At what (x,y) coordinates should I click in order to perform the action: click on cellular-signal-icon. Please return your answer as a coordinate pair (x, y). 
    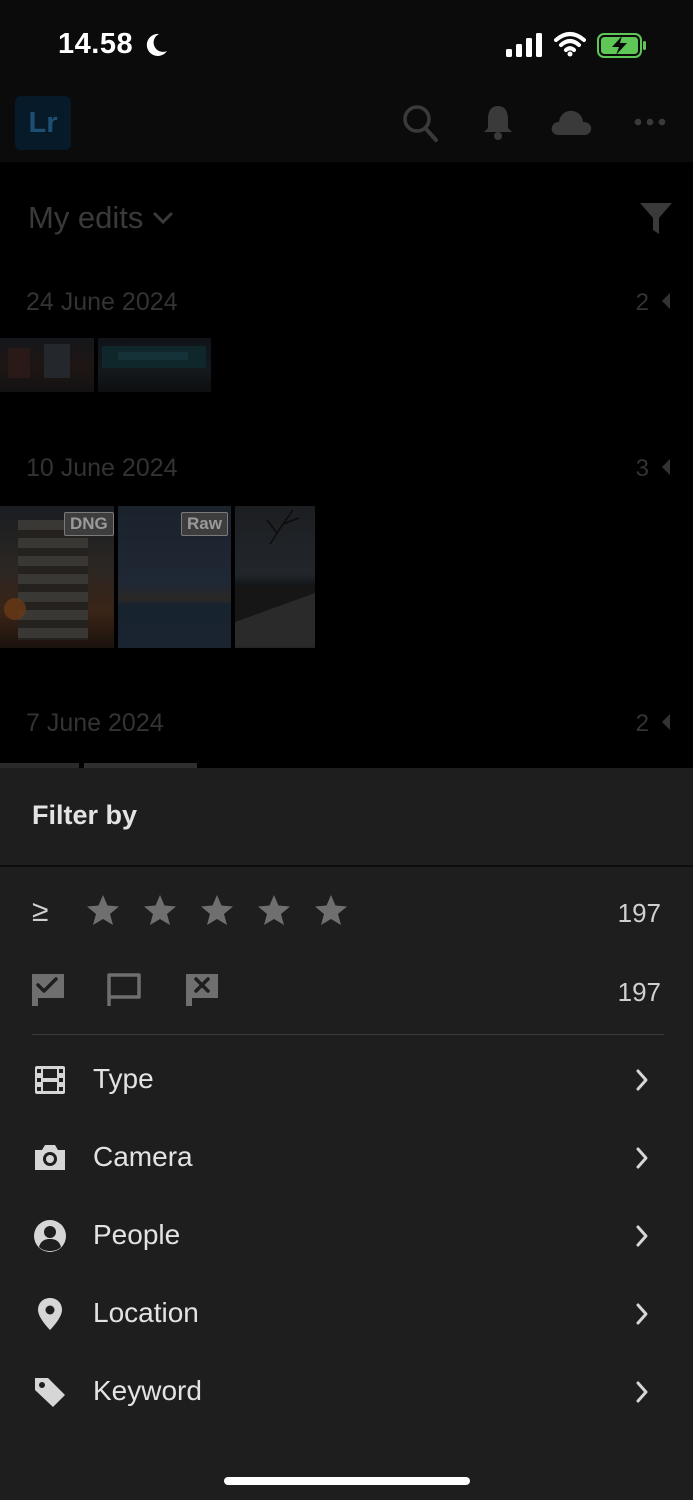
    Looking at the image, I should click on (524, 45).